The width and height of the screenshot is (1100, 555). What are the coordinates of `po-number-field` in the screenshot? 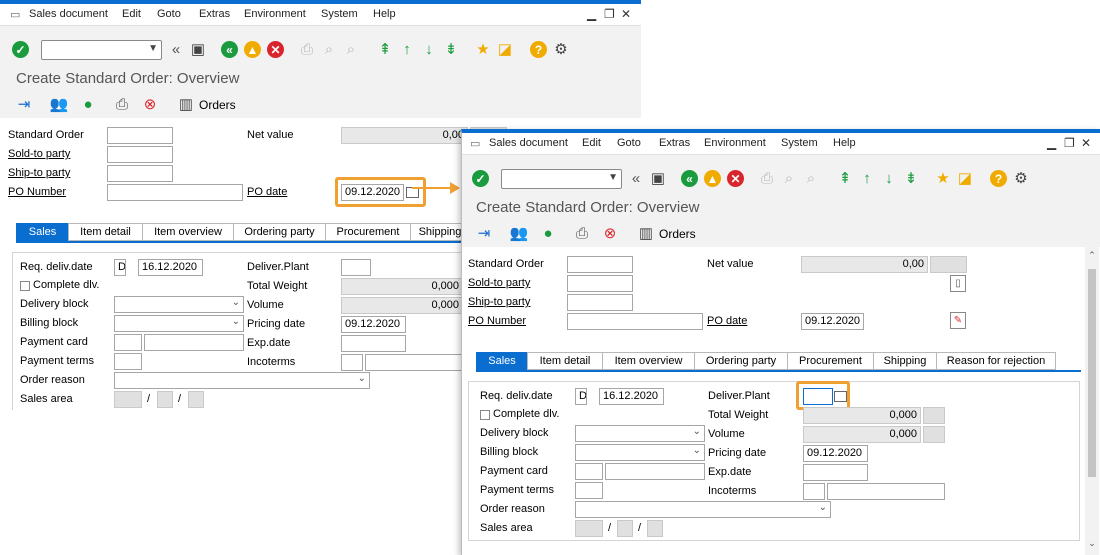 It's located at (175, 192).